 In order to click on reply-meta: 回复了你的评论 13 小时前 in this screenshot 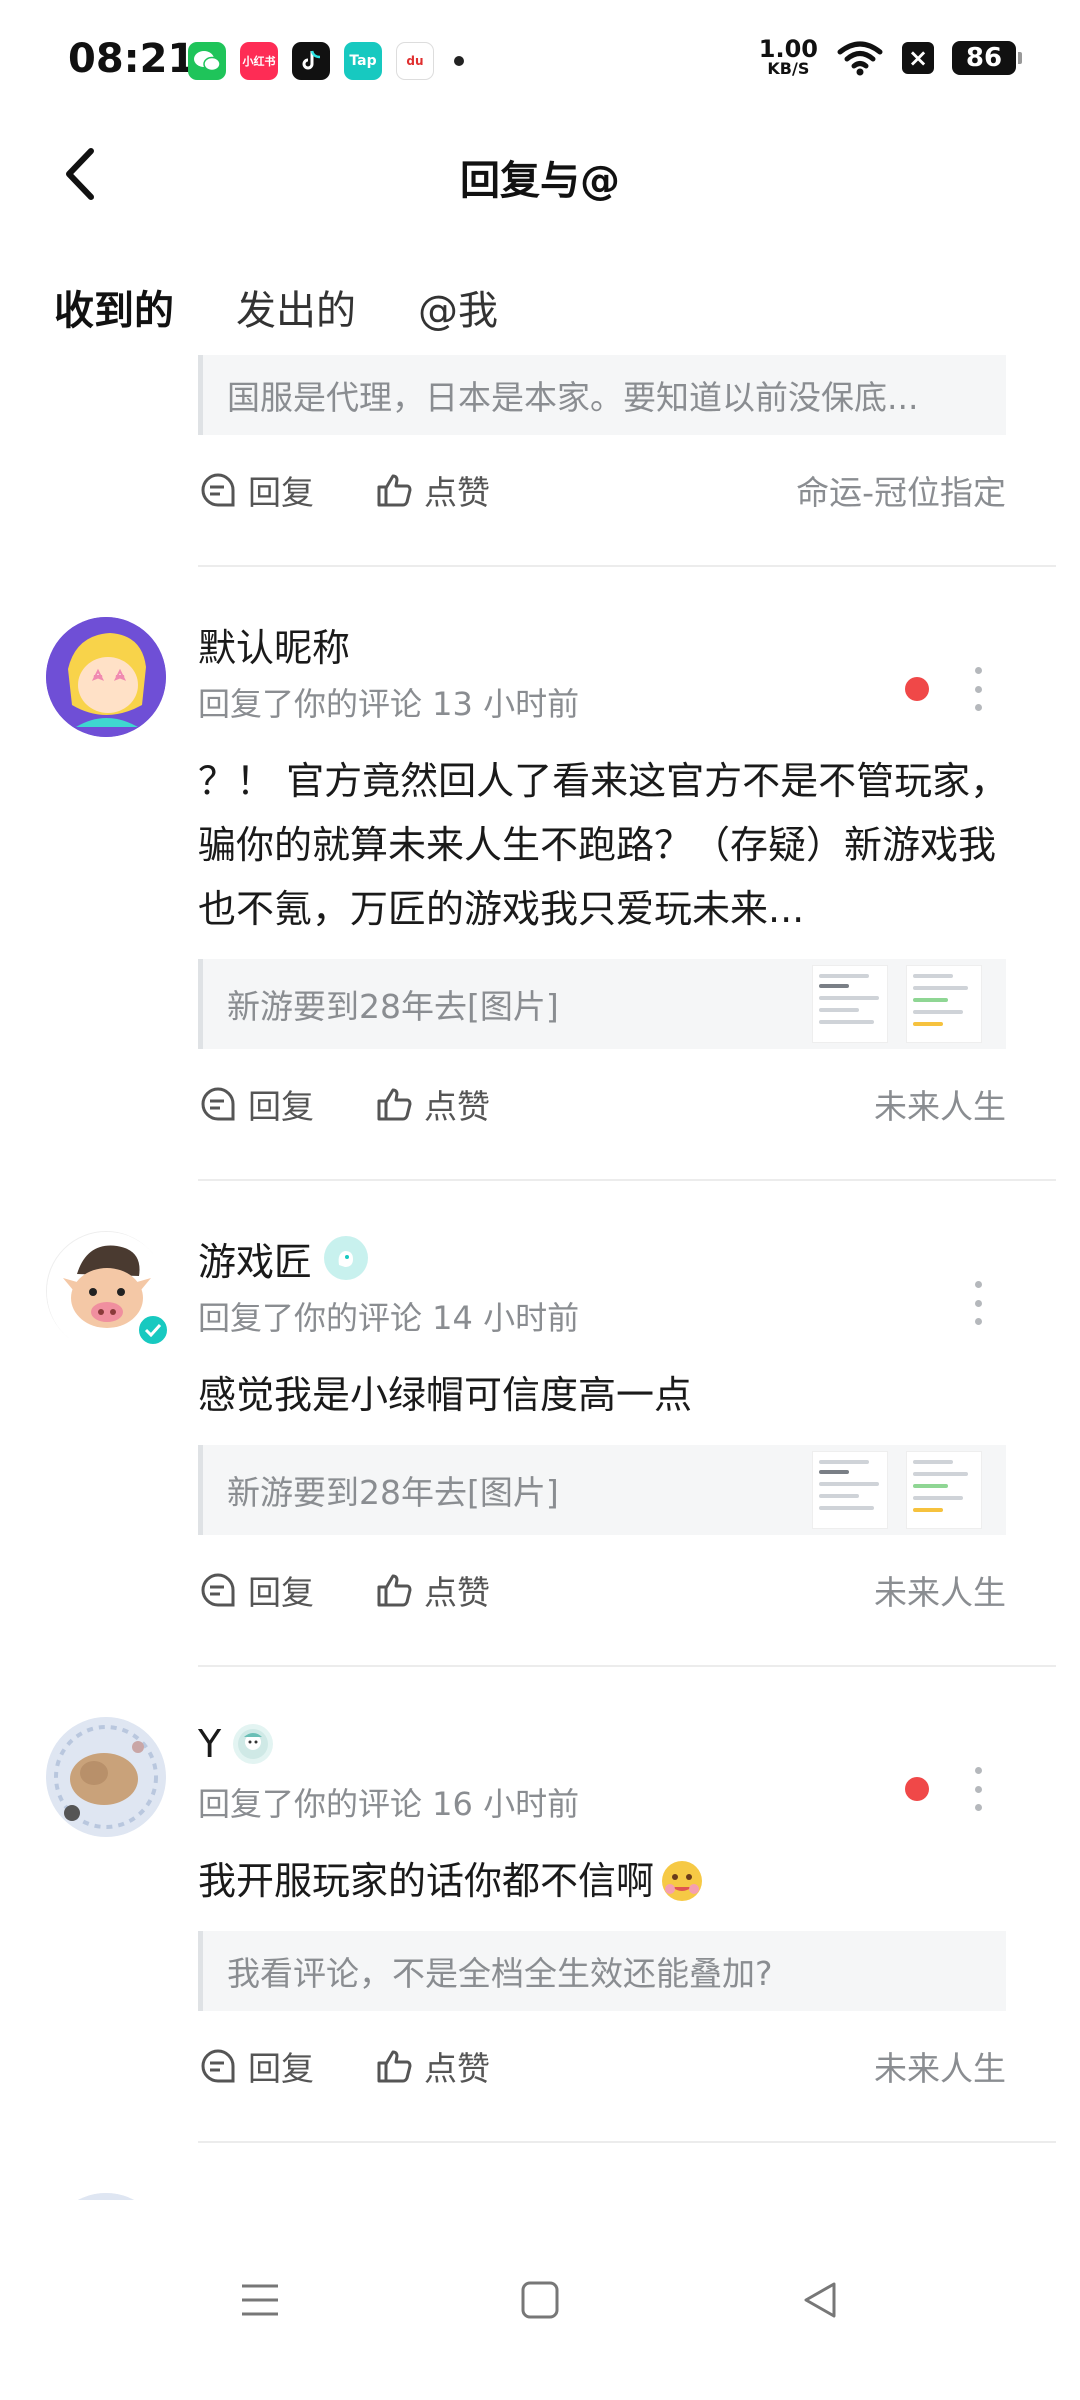, I will do `click(389, 704)`.